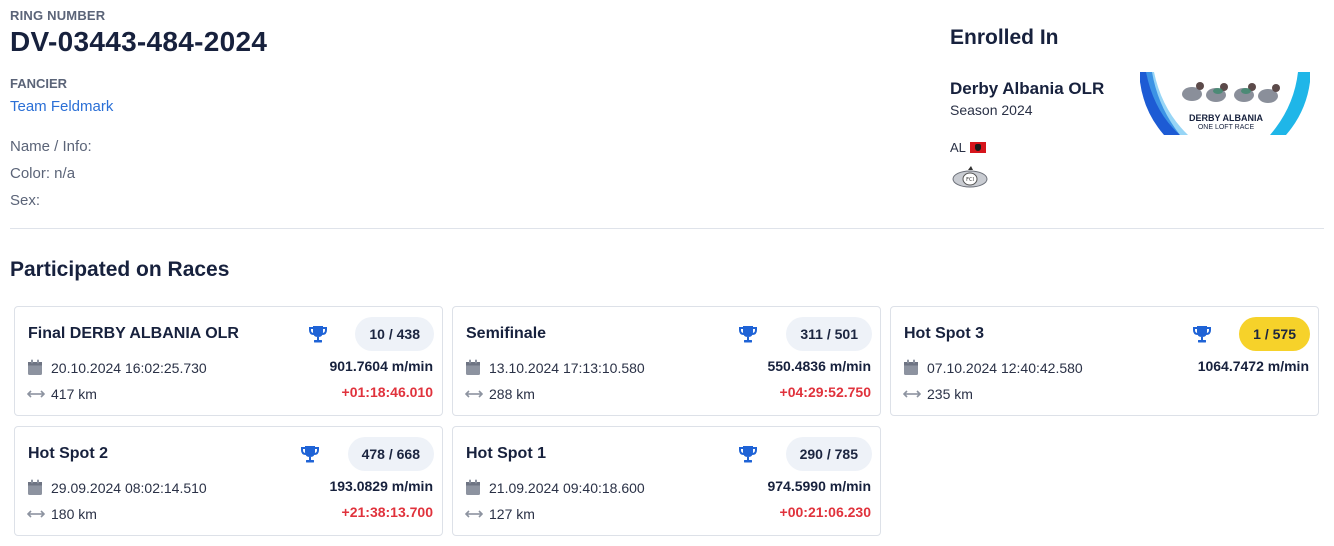 The image size is (1334, 546). What do you see at coordinates (970, 180) in the screenshot?
I see `svg-text: FCI` at bounding box center [970, 180].